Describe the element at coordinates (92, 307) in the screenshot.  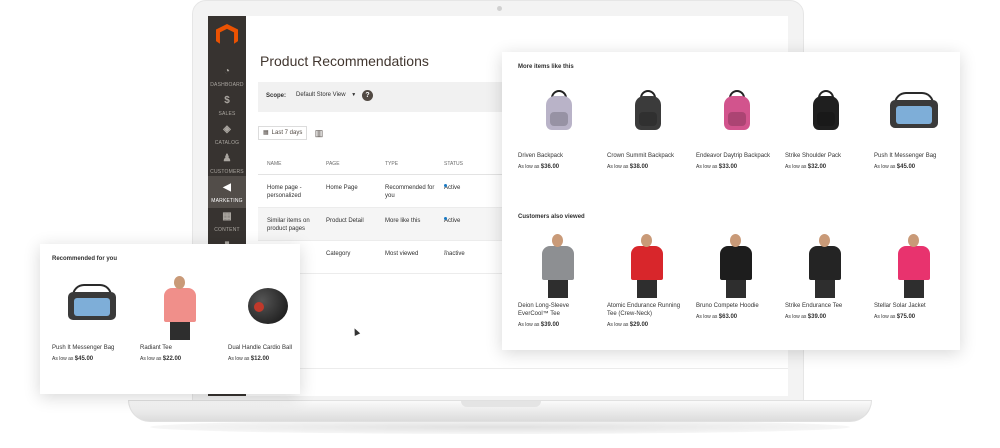
I see `bag-flap` at that location.